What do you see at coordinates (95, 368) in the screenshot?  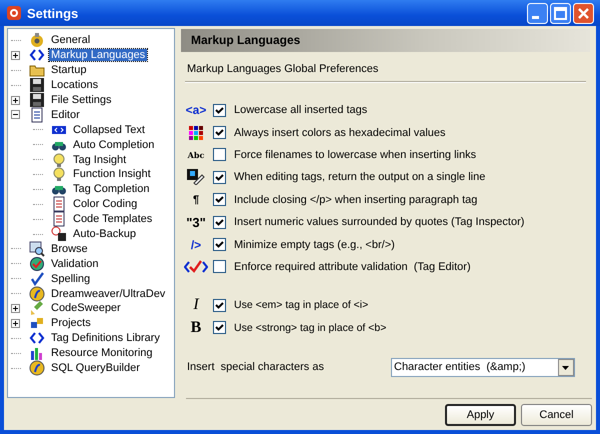 I see `tree-item: SQL QueryBuilder` at bounding box center [95, 368].